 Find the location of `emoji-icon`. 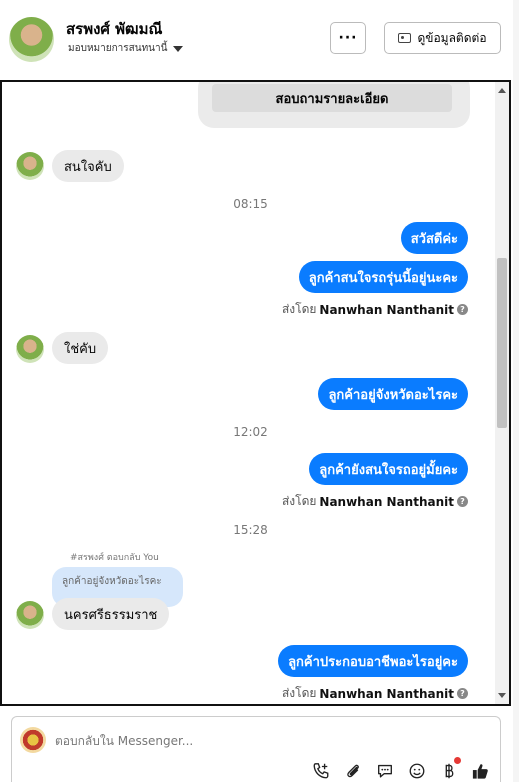

emoji-icon is located at coordinates (416, 770).